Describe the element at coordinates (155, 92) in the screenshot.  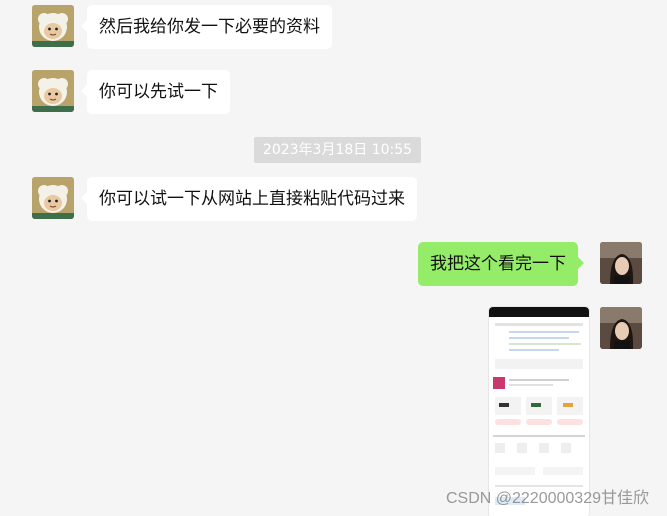
I see `incoming-message: 你可以先试一下` at that location.